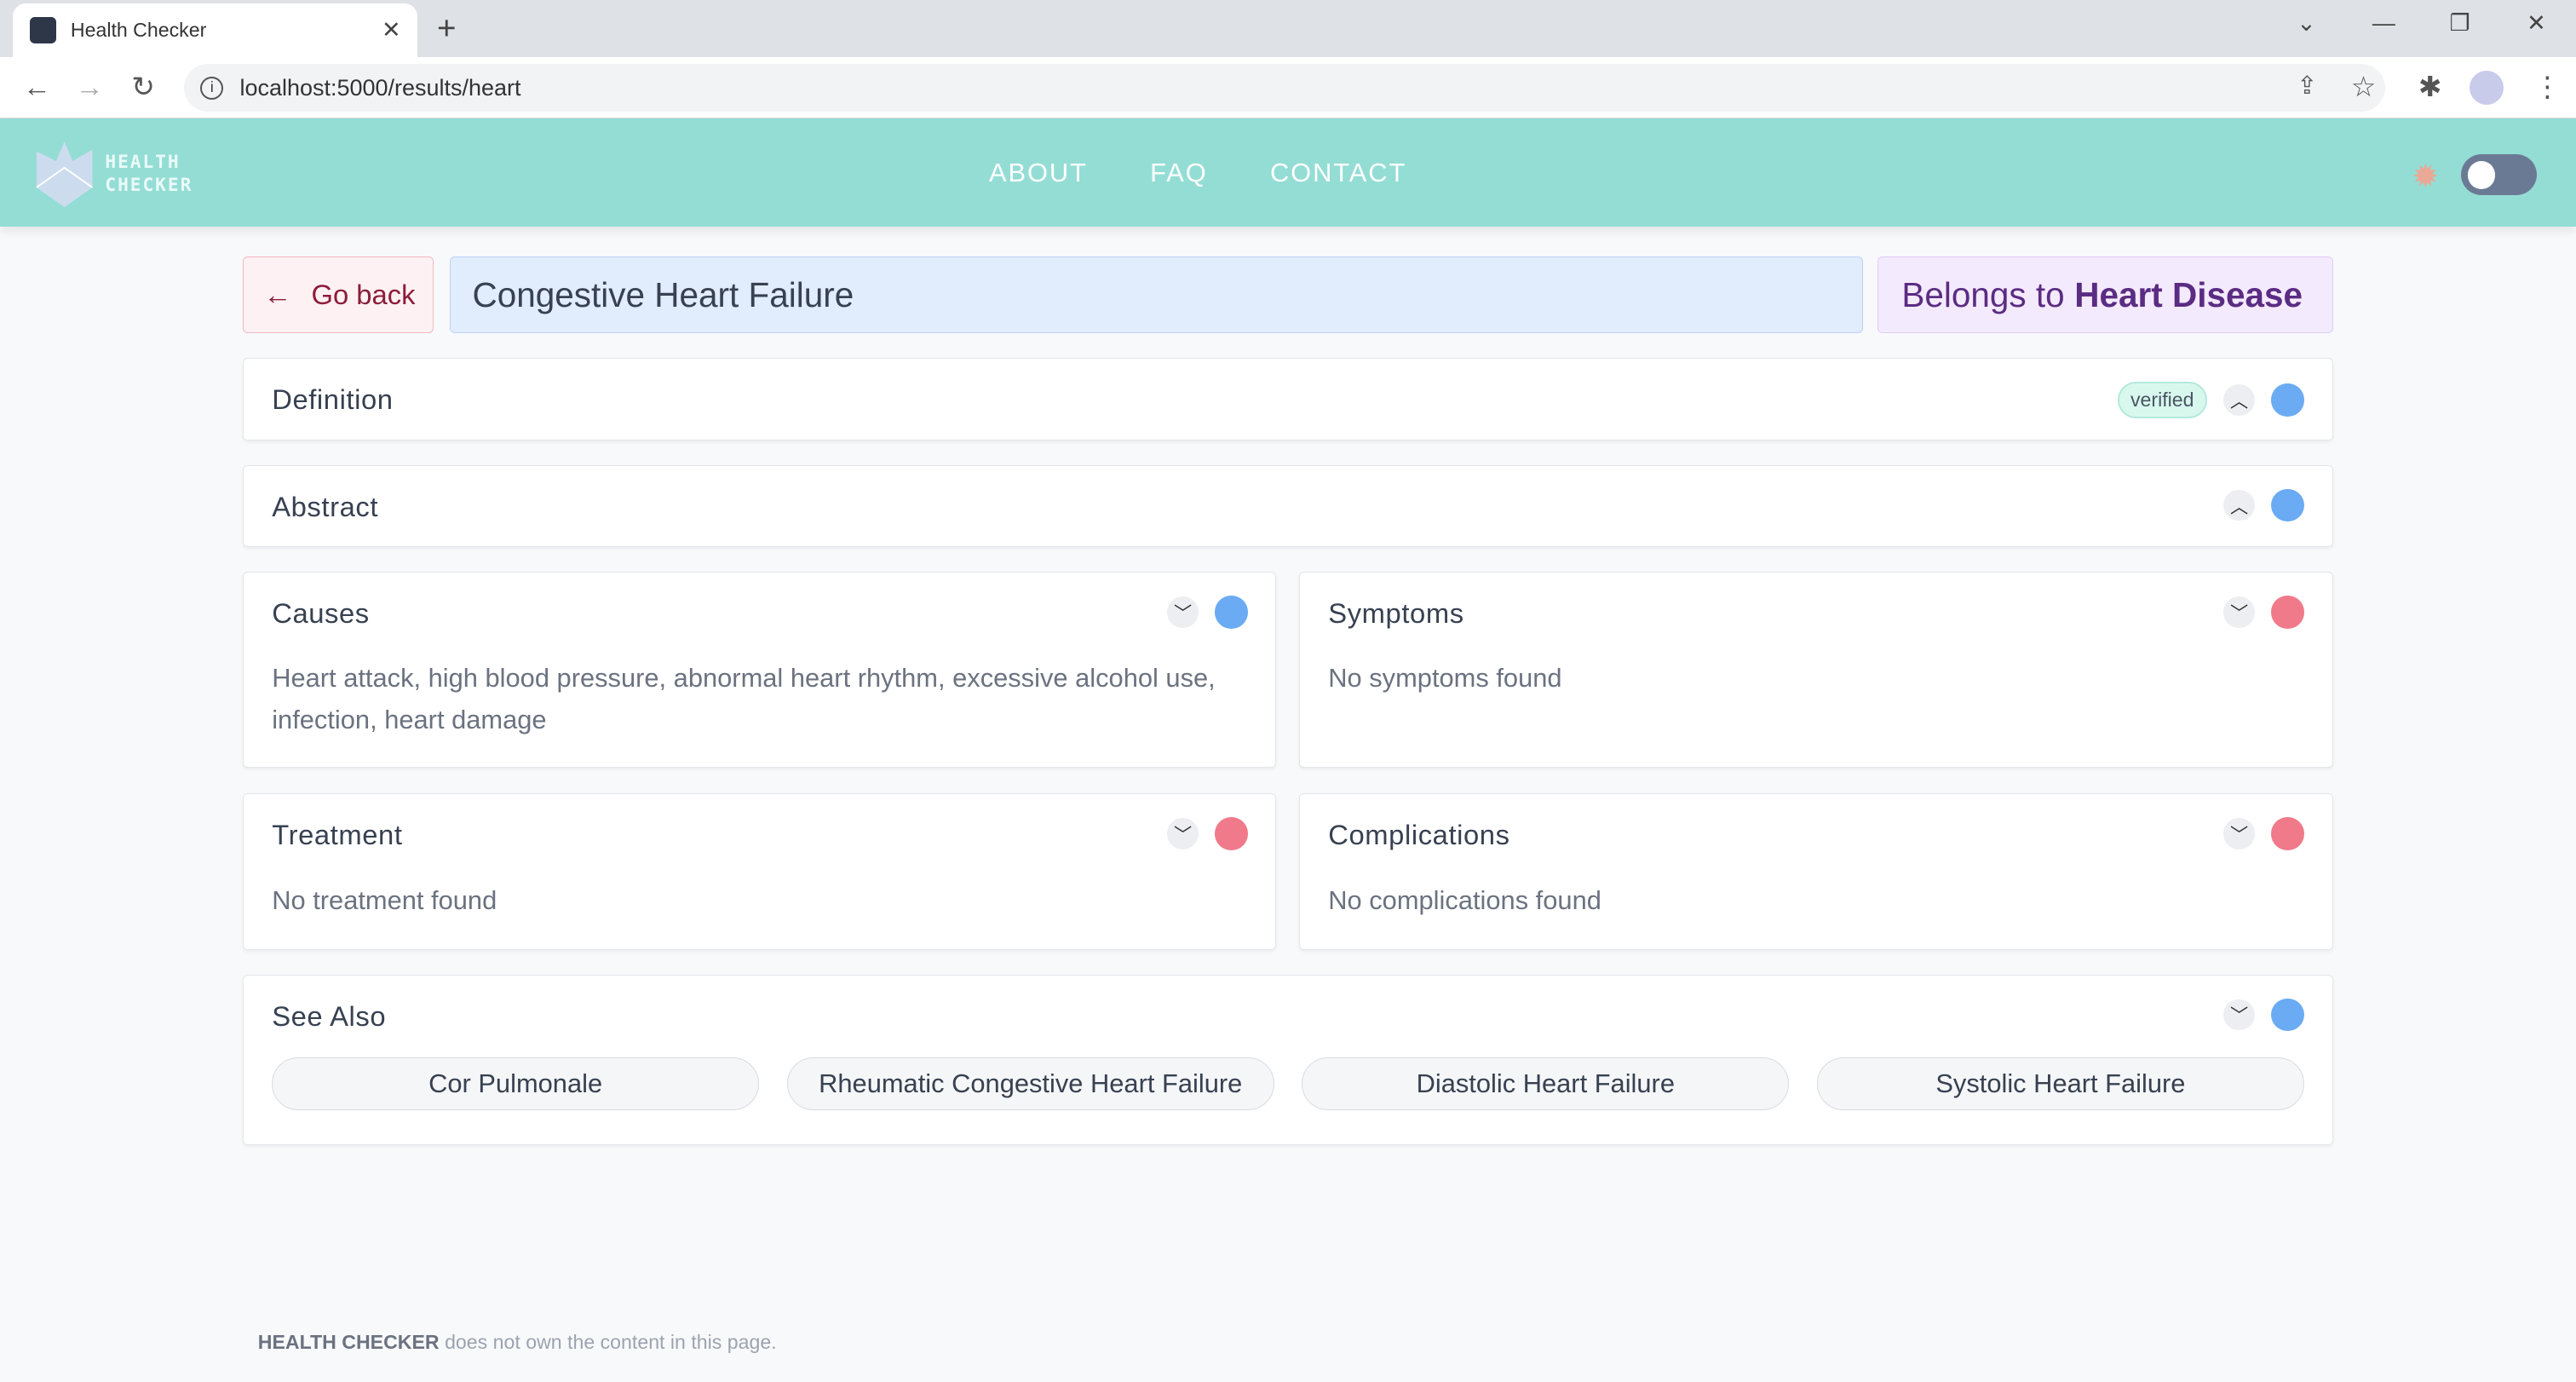  Describe the element at coordinates (364, 295) in the screenshot. I see `go-back-label: Go back` at that location.